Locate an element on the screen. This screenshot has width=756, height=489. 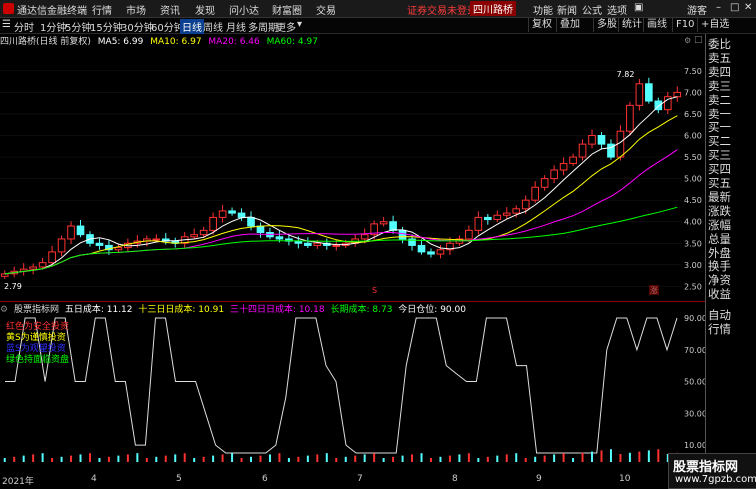
period-weekly: 周线 is located at coordinates (213, 26).